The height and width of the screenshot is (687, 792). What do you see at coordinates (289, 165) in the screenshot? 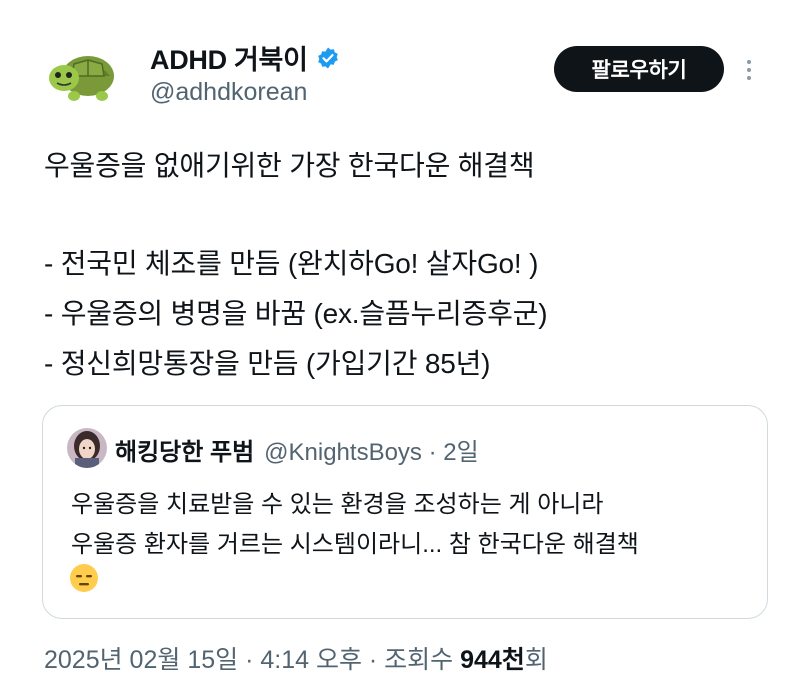
I see `tweet-text-line: 우울증을 없애기위한 가장 한국다운 해결책` at bounding box center [289, 165].